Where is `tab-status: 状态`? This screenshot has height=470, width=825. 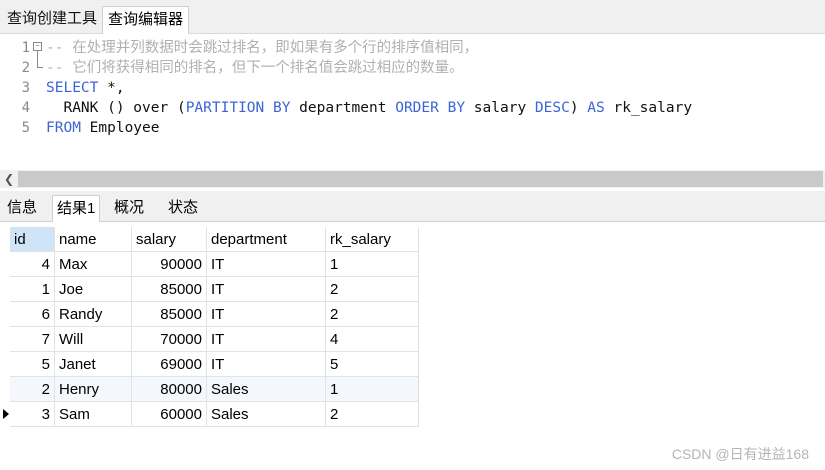 tab-status: 状态 is located at coordinates (183, 208).